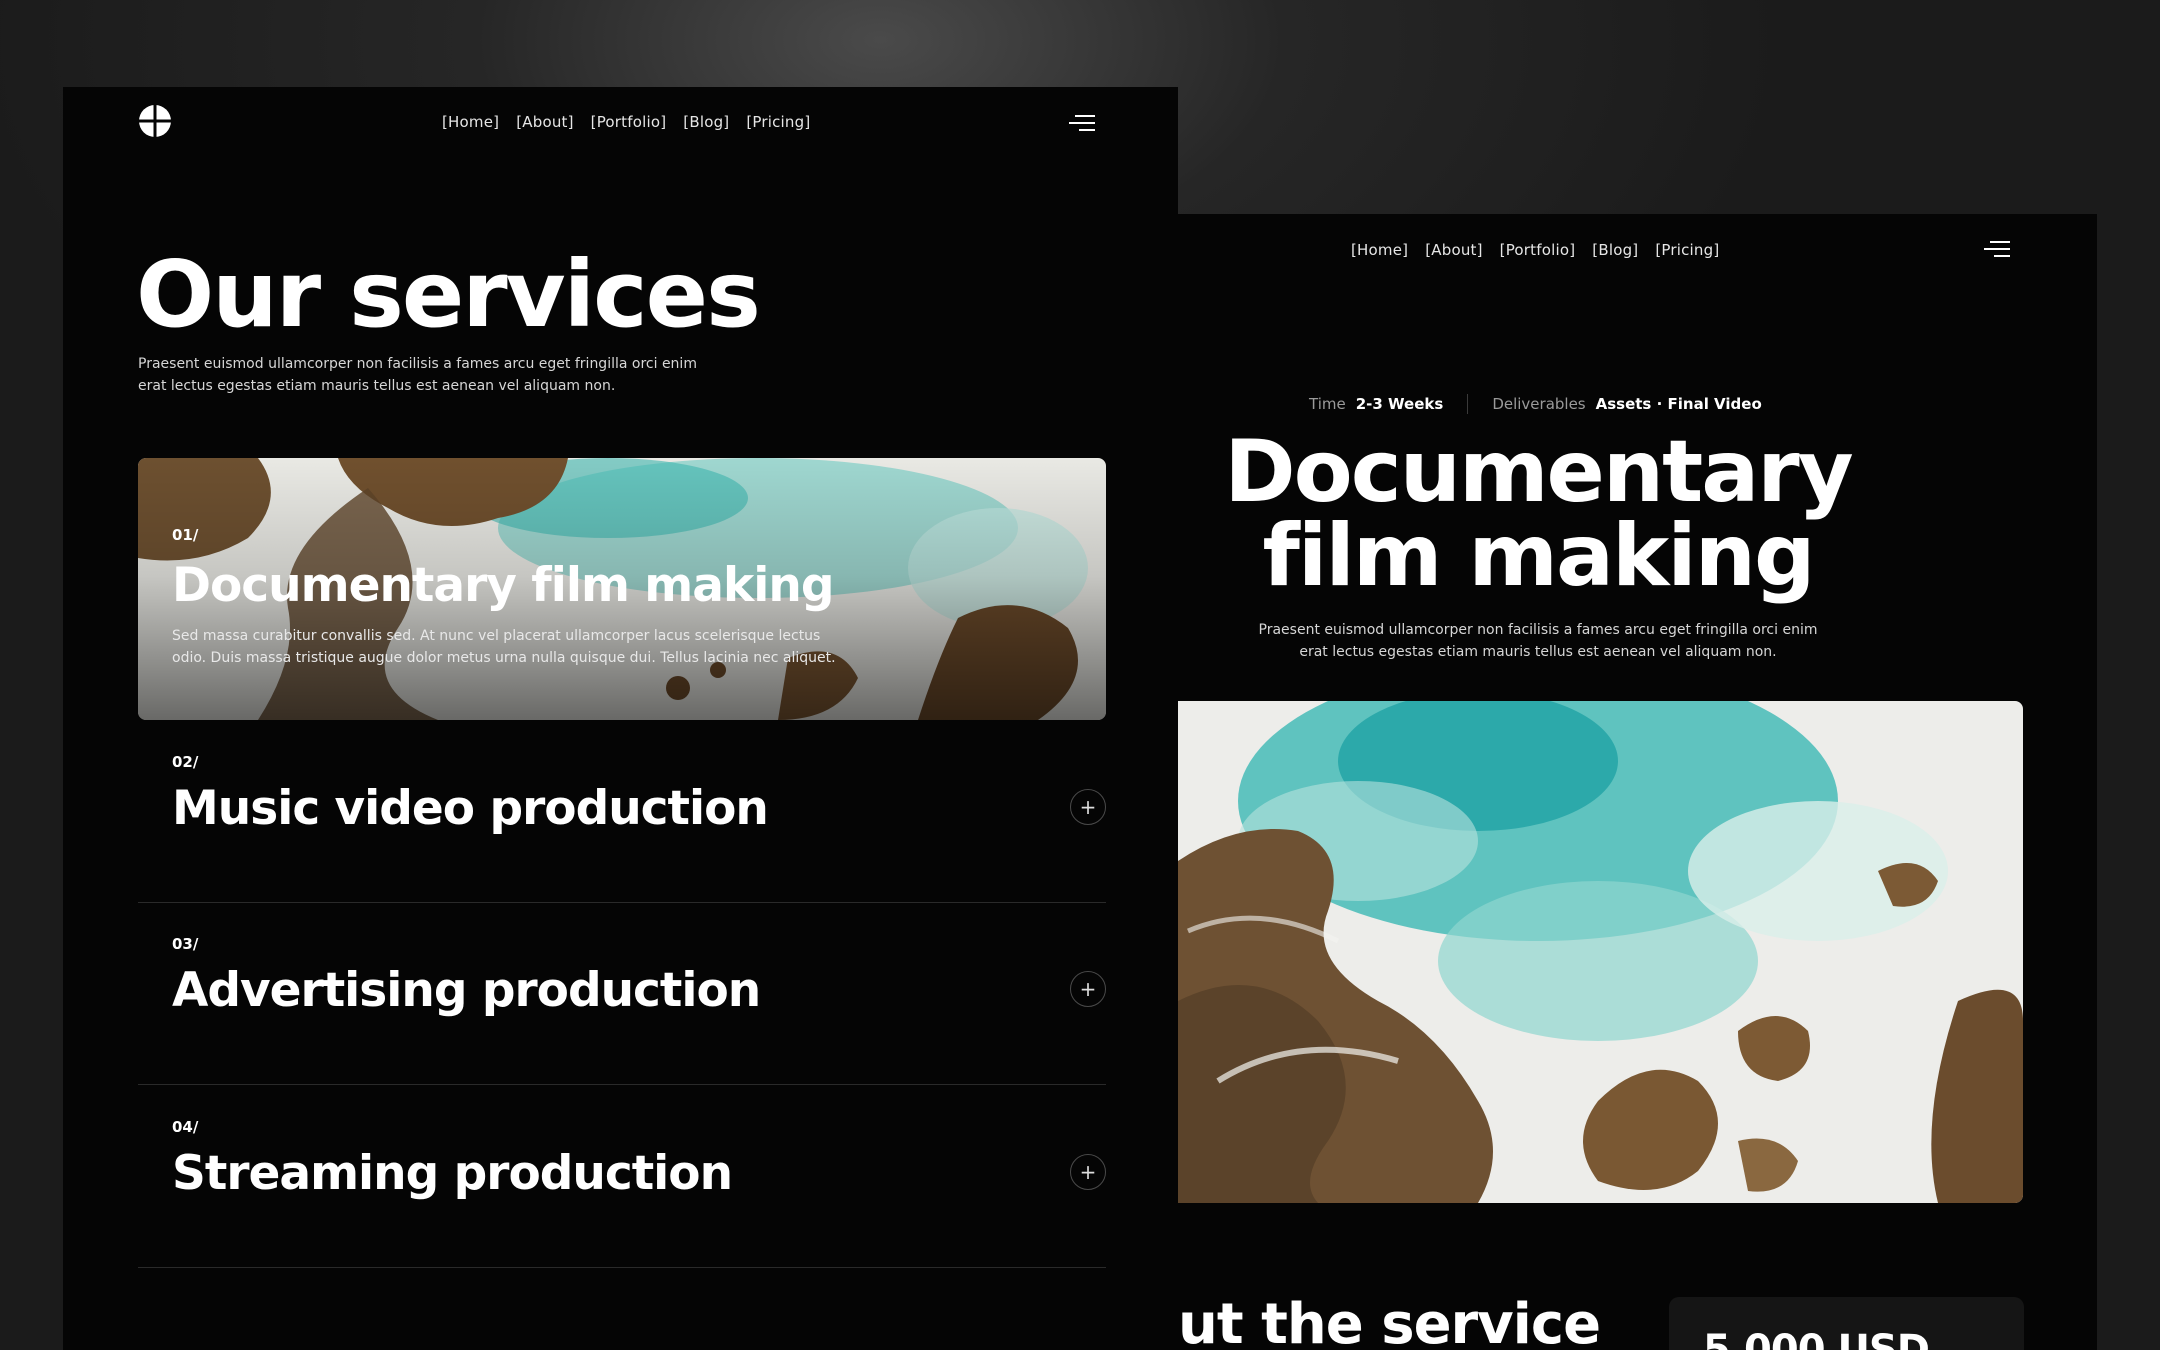 The image size is (2160, 1350). I want to click on page-title: Our services, so click(448, 294).